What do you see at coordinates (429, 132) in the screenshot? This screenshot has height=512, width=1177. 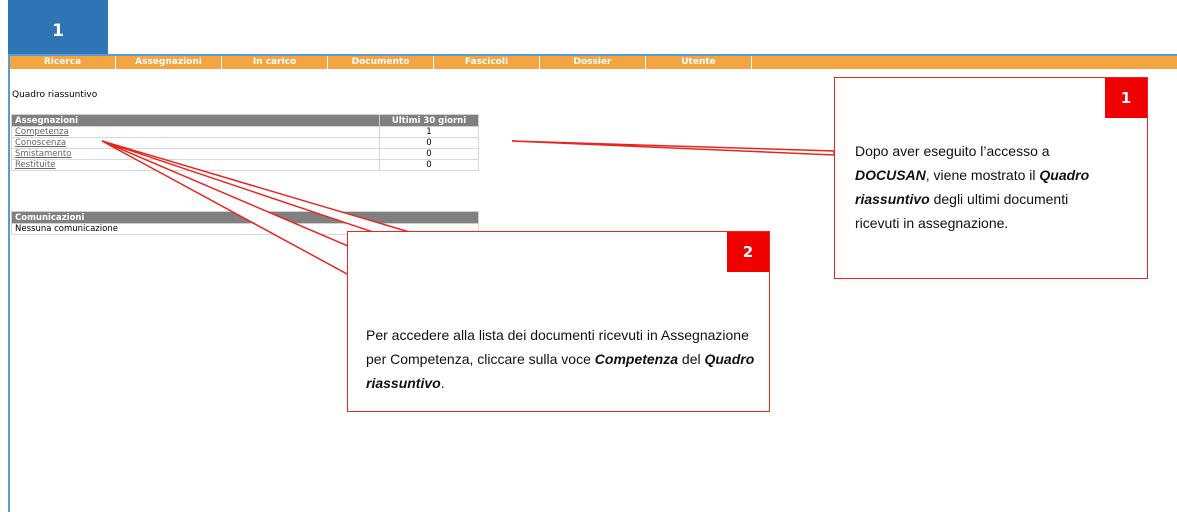 I see `competenza-count: 1` at bounding box center [429, 132].